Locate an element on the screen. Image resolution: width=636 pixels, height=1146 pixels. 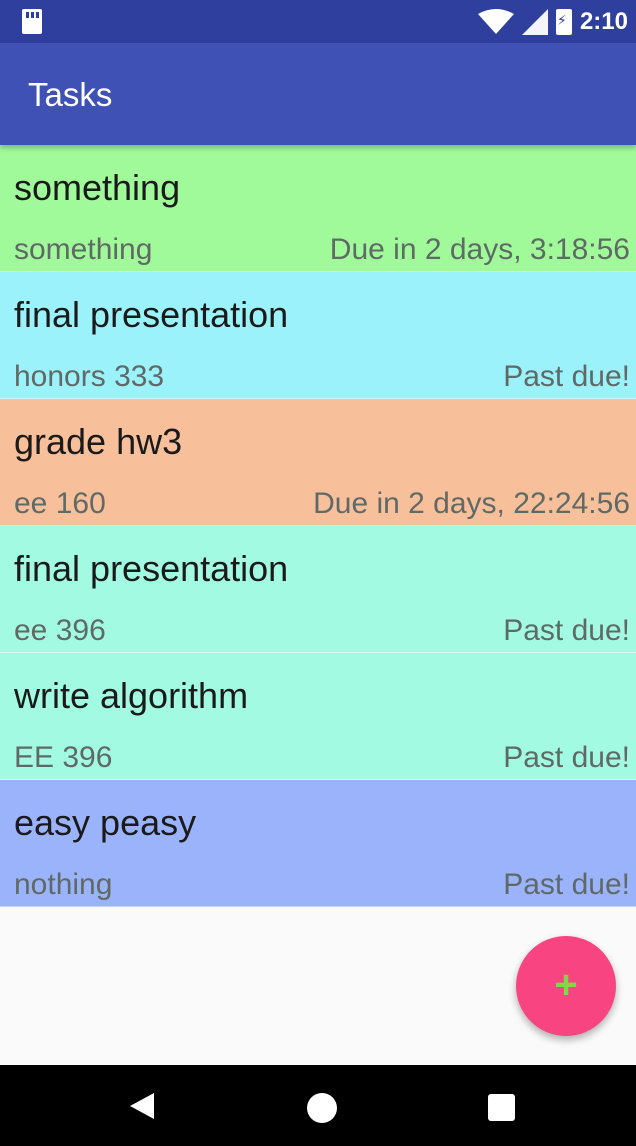
task-title: grade hw3 is located at coordinates (98, 441).